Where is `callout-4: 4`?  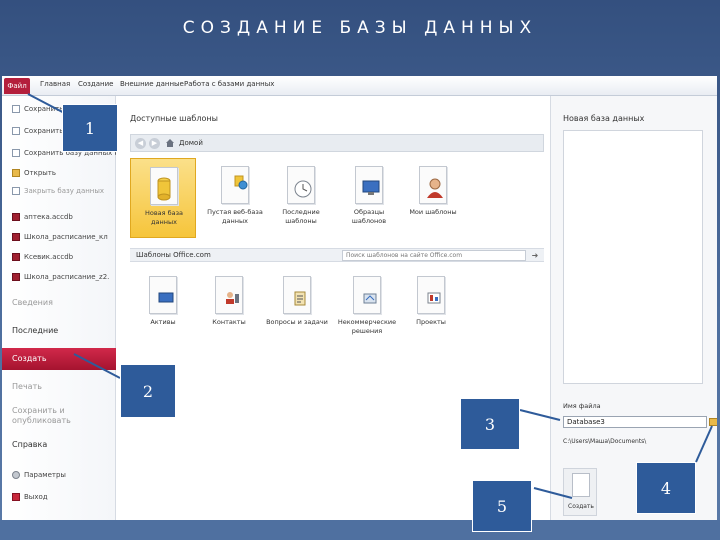
callout-4: 4 is located at coordinates (666, 488).